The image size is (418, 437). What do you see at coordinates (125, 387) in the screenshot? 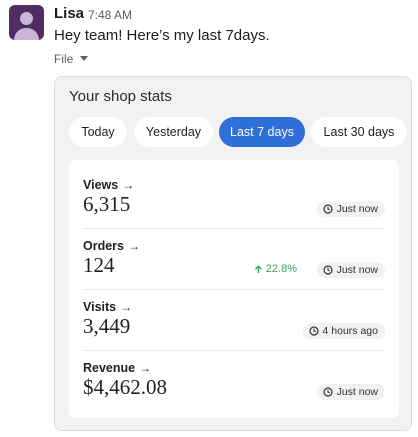
I see `stat-value: $4,462.08` at bounding box center [125, 387].